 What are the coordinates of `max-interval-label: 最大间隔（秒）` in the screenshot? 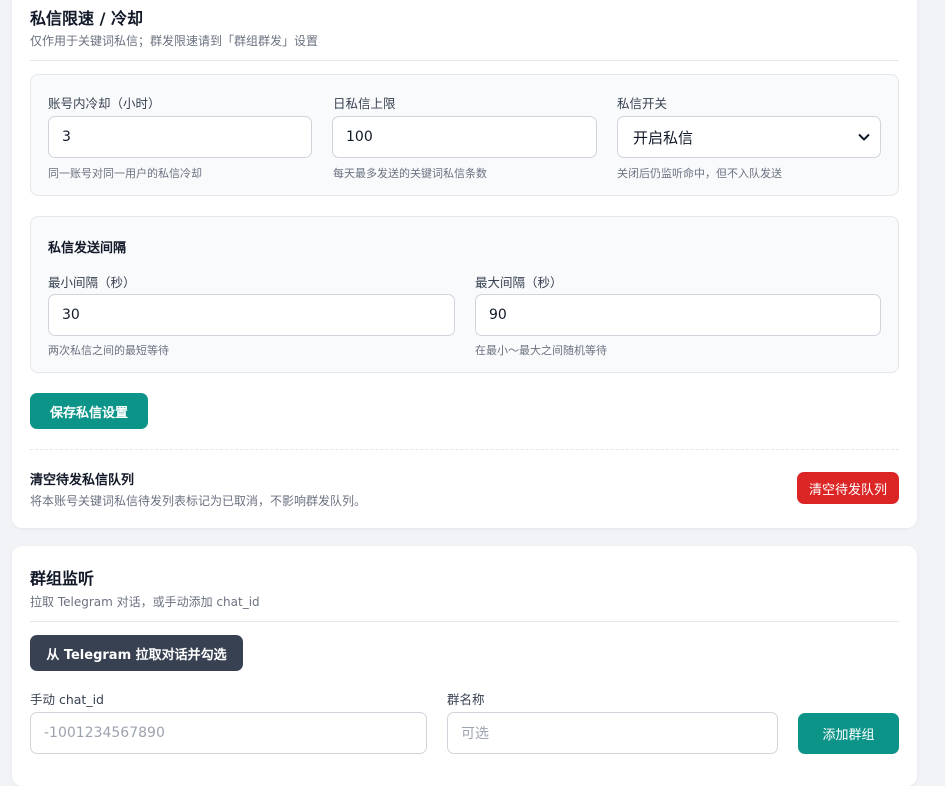 It's located at (519, 282).